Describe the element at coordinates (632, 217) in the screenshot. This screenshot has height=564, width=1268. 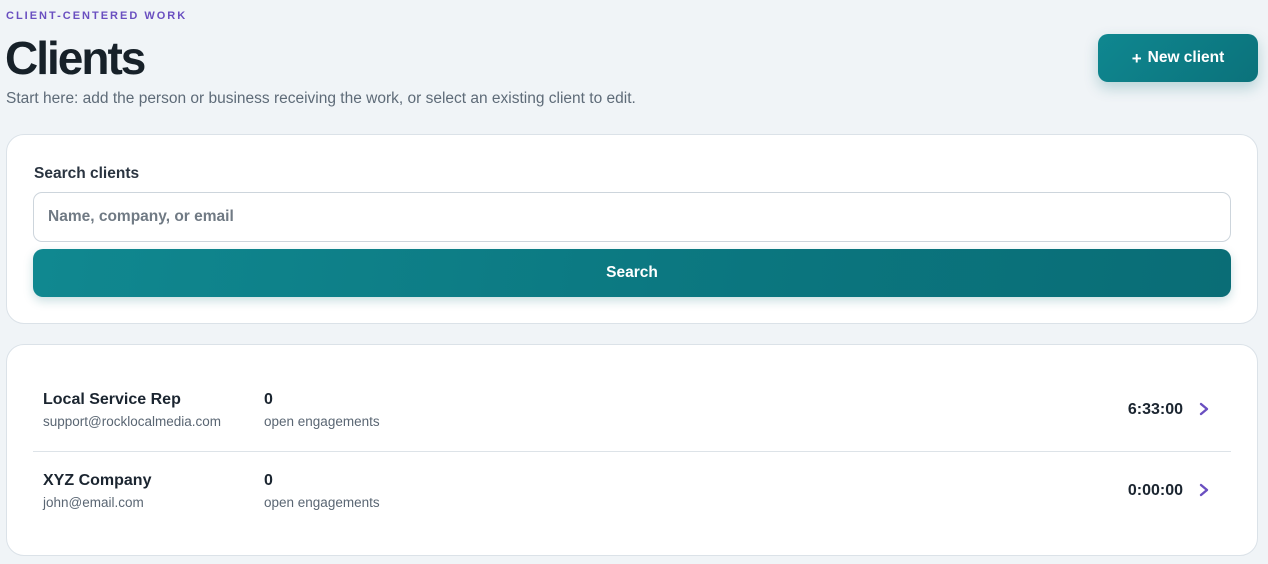
I see `search-input` at that location.